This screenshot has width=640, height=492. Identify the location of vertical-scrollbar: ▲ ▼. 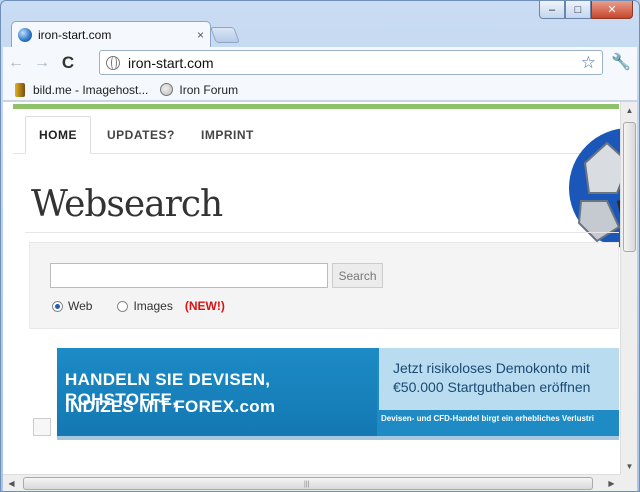
(628, 288).